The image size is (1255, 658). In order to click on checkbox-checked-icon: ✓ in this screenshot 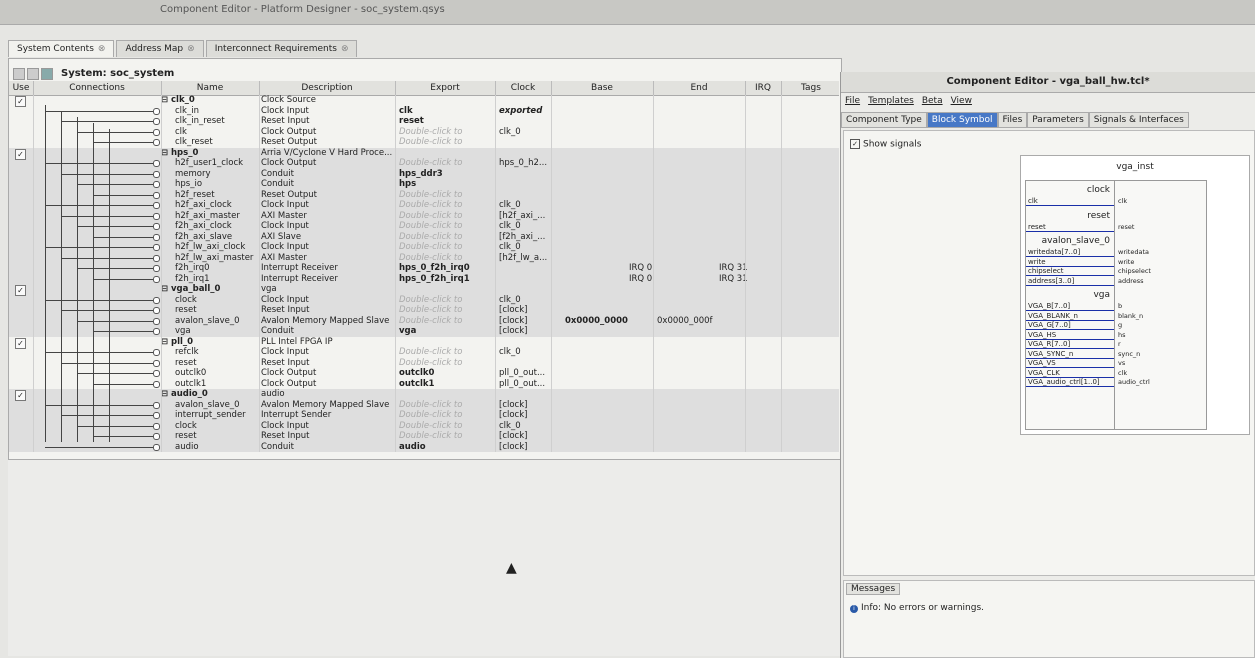, I will do `click(855, 144)`.